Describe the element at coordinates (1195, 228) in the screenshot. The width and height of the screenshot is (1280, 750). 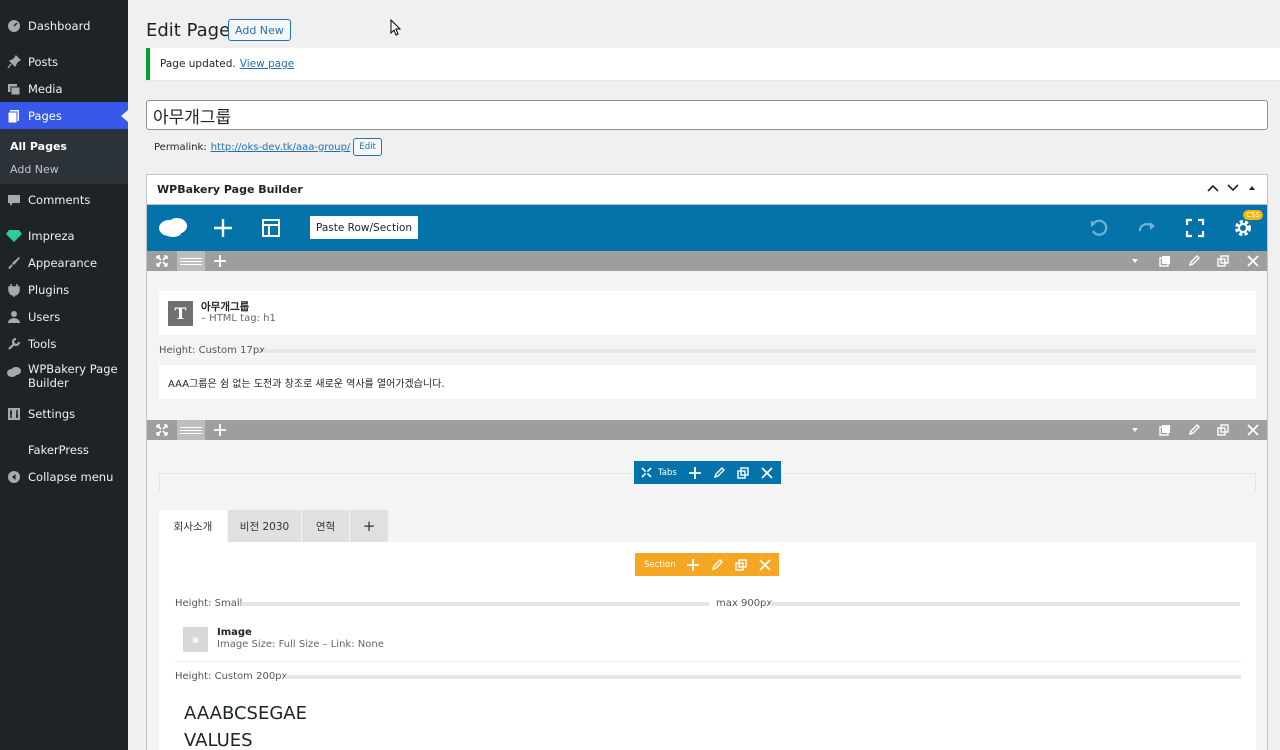
I see `fullscreen-icon` at that location.